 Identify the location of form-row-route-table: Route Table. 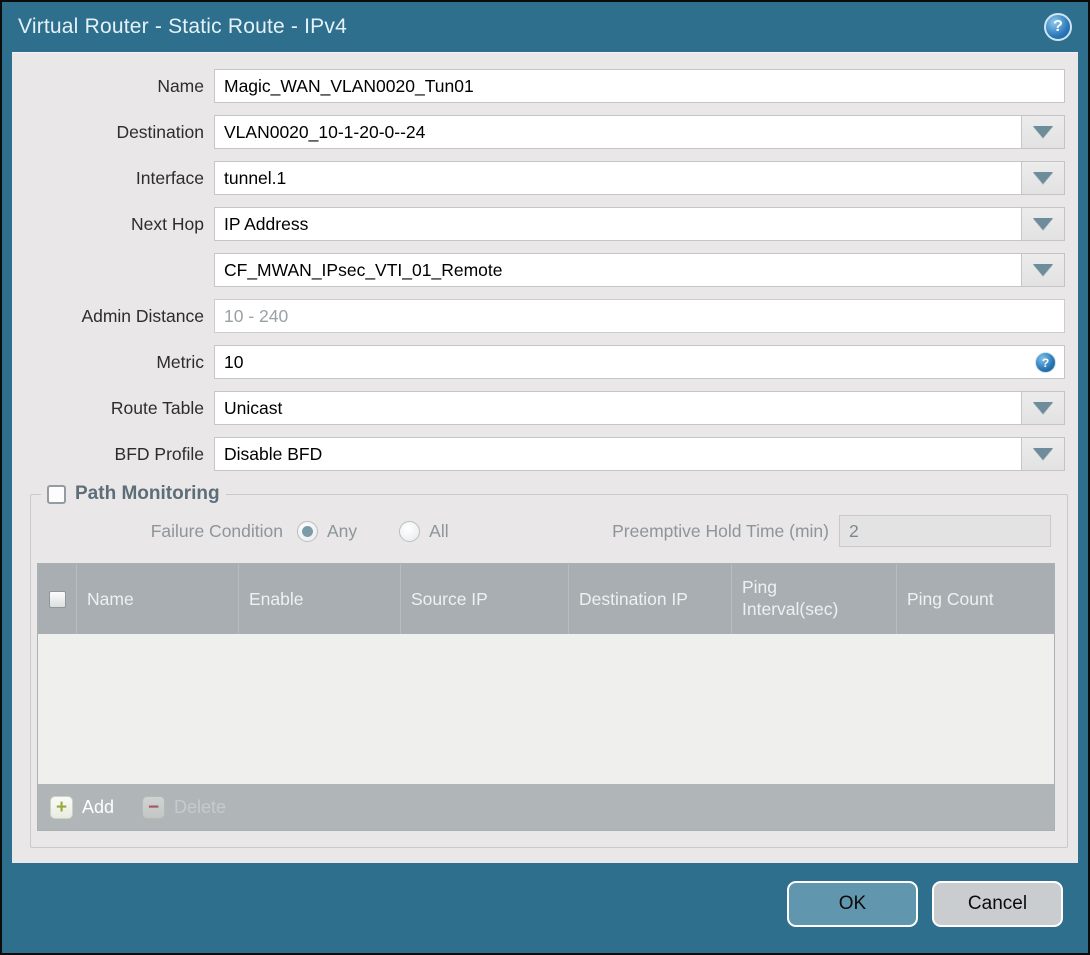
(538, 408).